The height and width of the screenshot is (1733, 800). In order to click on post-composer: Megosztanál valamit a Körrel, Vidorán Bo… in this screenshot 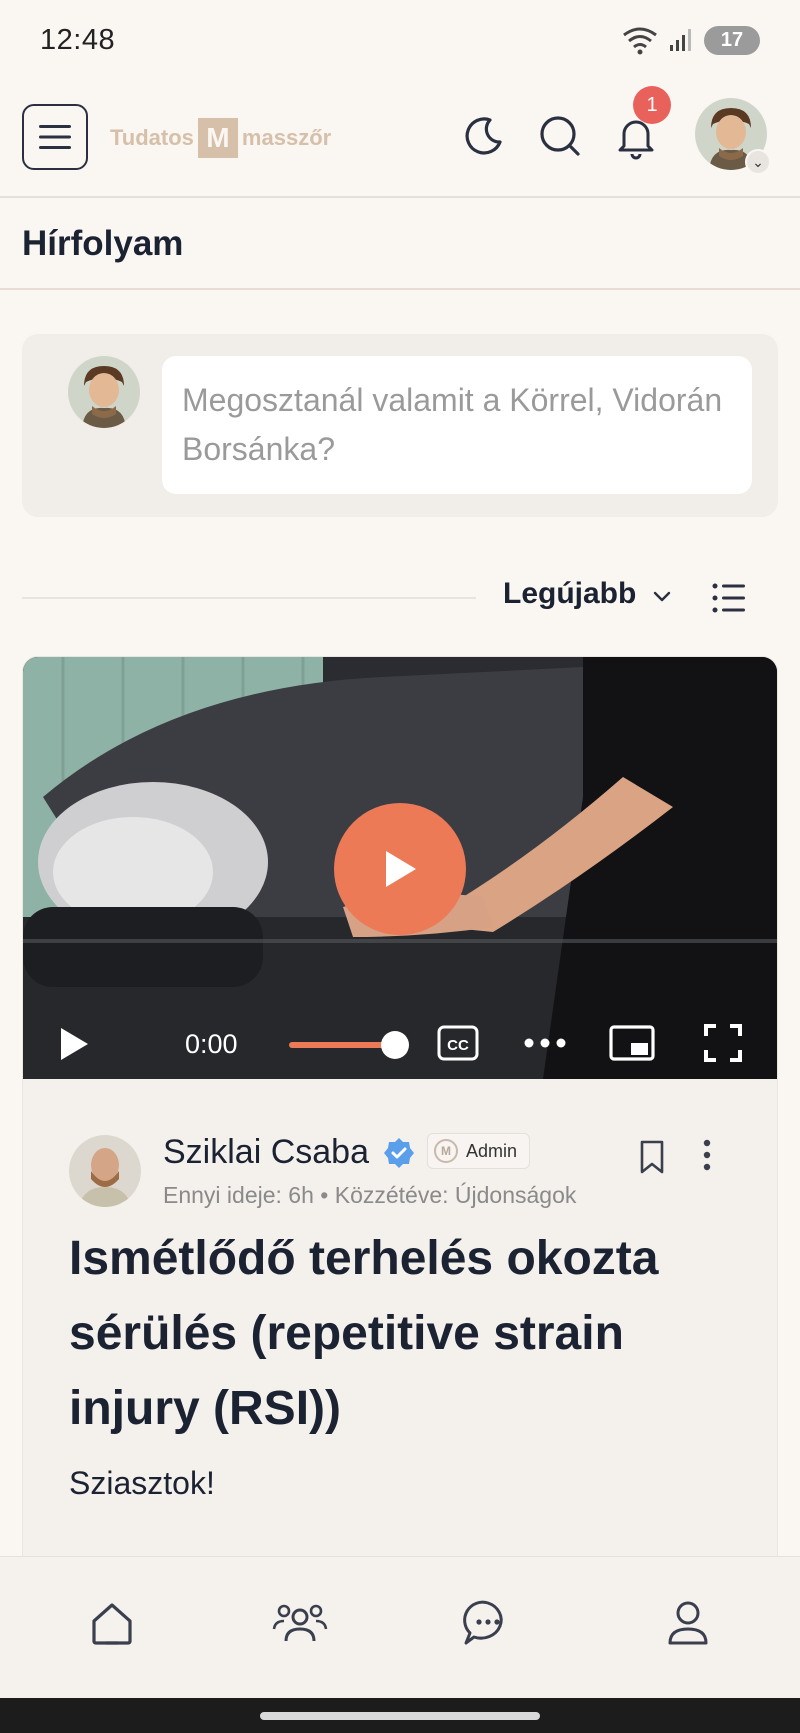, I will do `click(400, 425)`.